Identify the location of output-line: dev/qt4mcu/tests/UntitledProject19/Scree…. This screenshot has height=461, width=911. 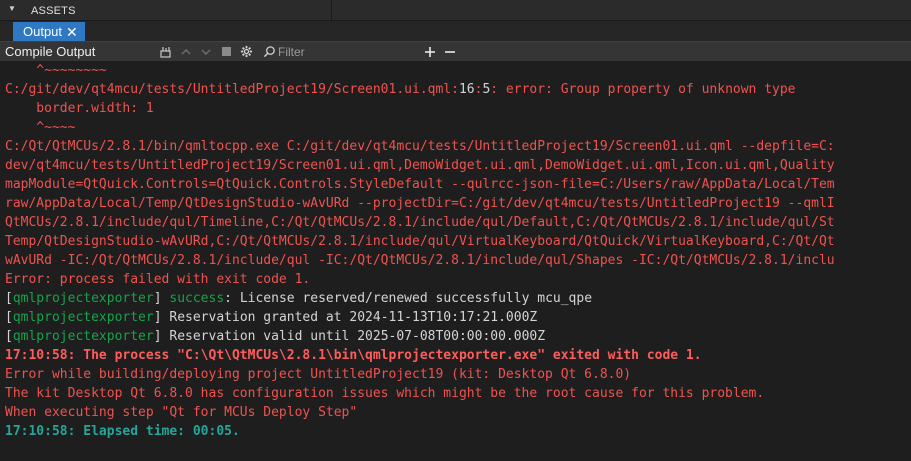
(420, 165).